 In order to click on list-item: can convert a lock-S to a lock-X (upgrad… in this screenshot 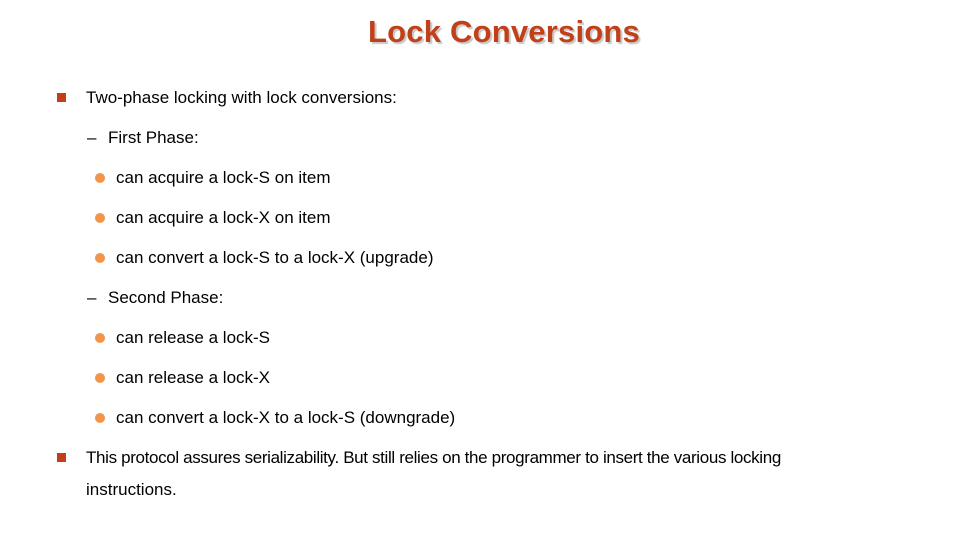, I will do `click(275, 257)`.